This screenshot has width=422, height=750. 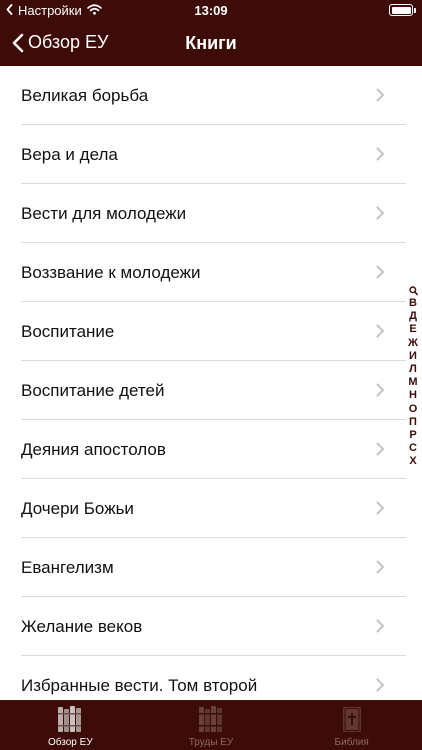 I want to click on clock: 13:09, so click(x=211, y=10).